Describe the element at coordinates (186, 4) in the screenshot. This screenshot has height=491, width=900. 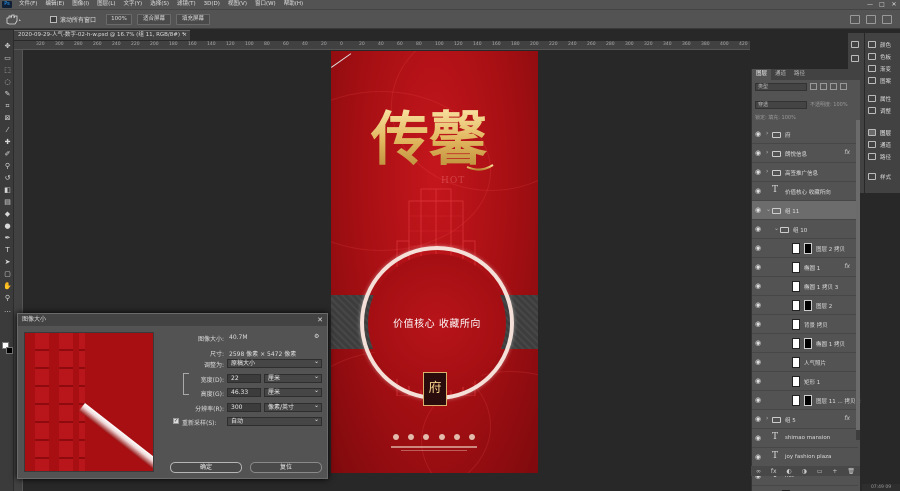
I see `menu-filter: 滤镜(T)` at that location.